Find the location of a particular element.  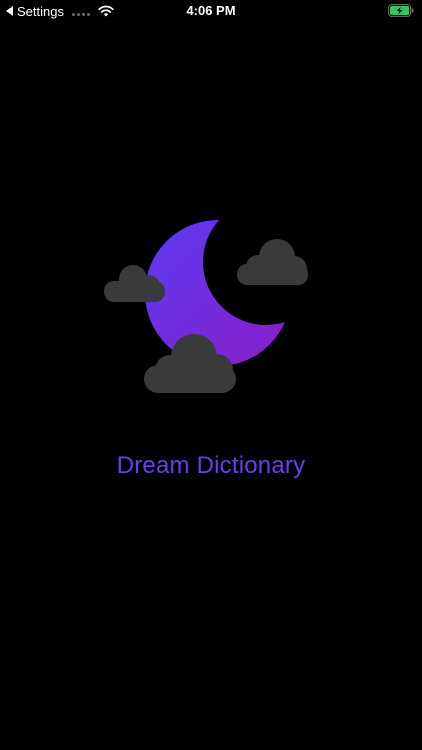

status-time: 4:06 PM is located at coordinates (211, 10).